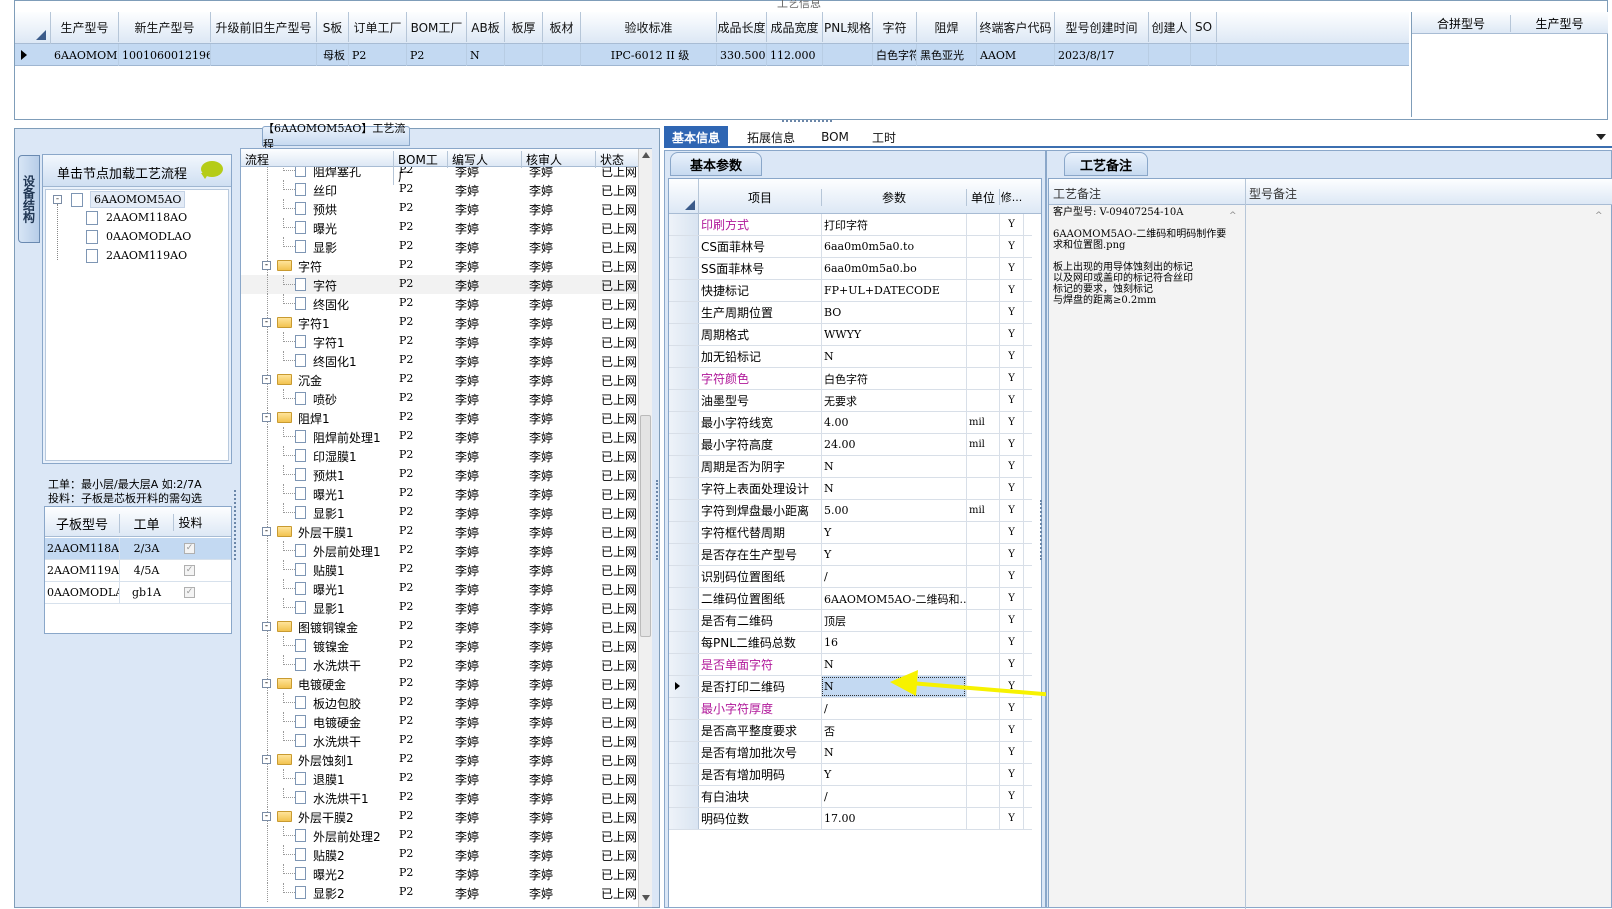 The height and width of the screenshot is (909, 1612). Describe the element at coordinates (1102, 27) in the screenshot. I see `top-grid-column-header: 型号创建时间` at that location.